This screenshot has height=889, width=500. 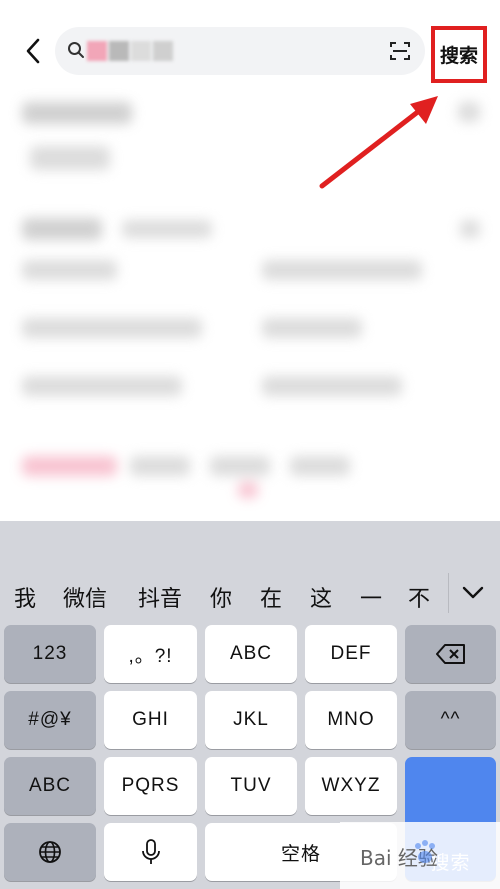 I want to click on candidate-divider, so click(x=448, y=593).